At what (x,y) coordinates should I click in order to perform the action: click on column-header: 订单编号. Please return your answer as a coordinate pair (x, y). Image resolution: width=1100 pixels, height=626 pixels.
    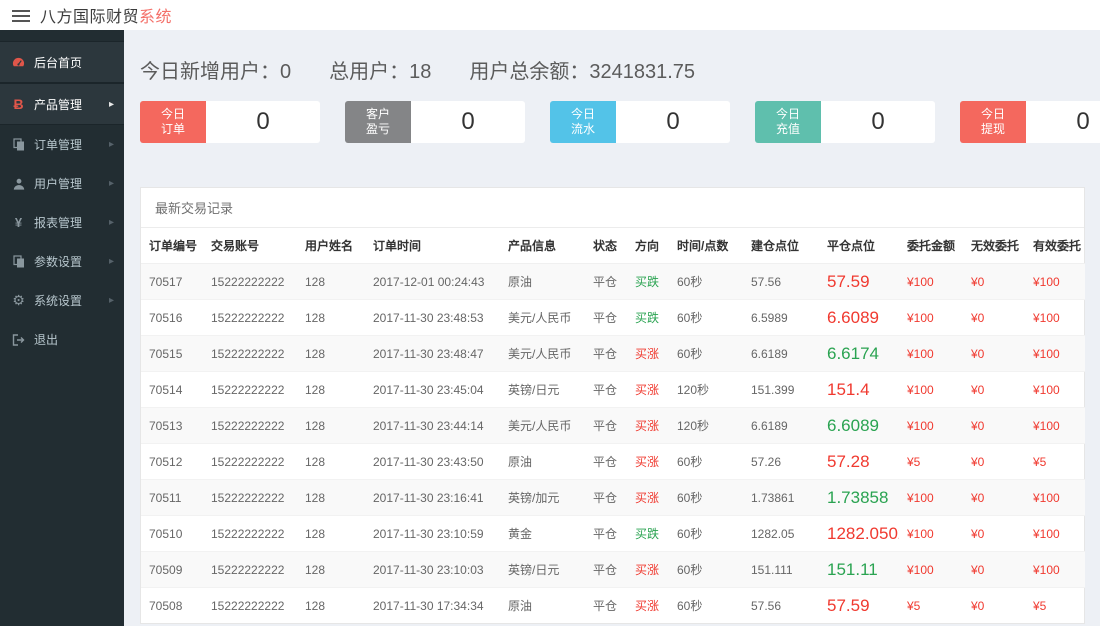
    Looking at the image, I should click on (172, 246).